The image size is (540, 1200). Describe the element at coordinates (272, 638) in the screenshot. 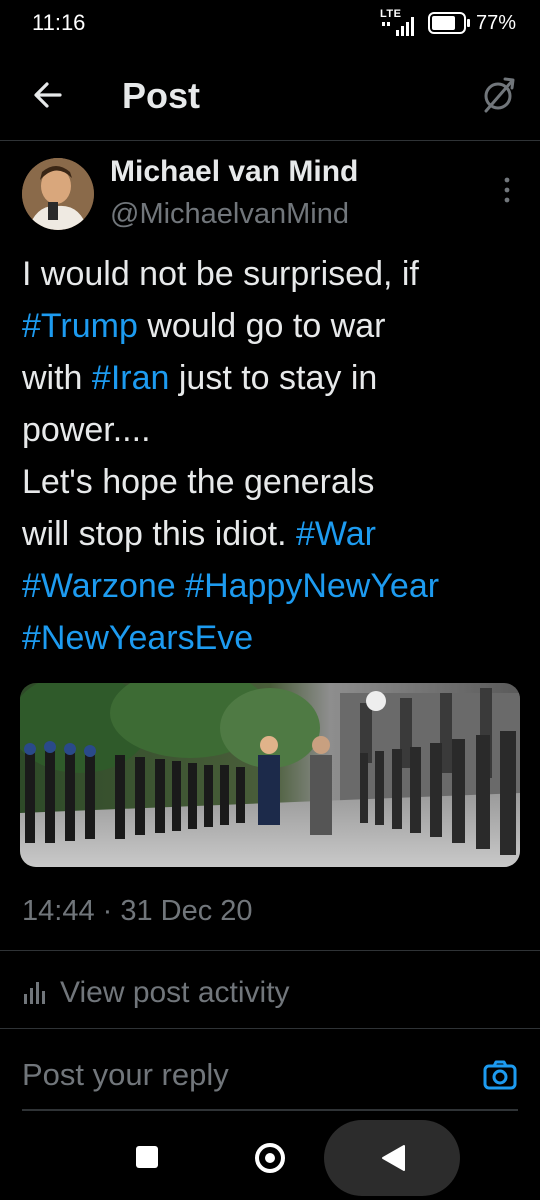

I see `post-text-line: #NewYearsEve` at that location.